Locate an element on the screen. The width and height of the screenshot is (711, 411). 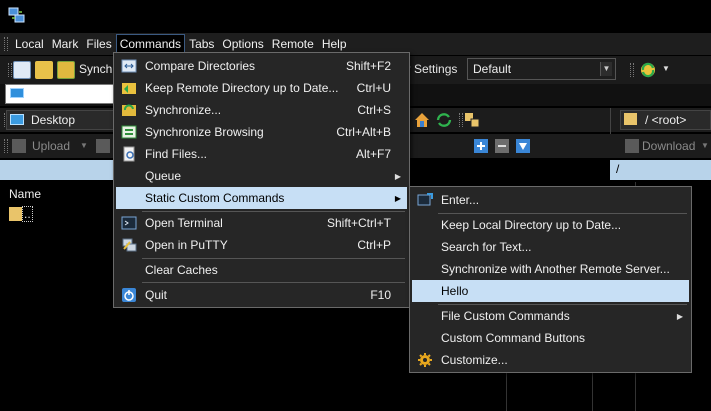
folder-icon is located at coordinates (630, 119).